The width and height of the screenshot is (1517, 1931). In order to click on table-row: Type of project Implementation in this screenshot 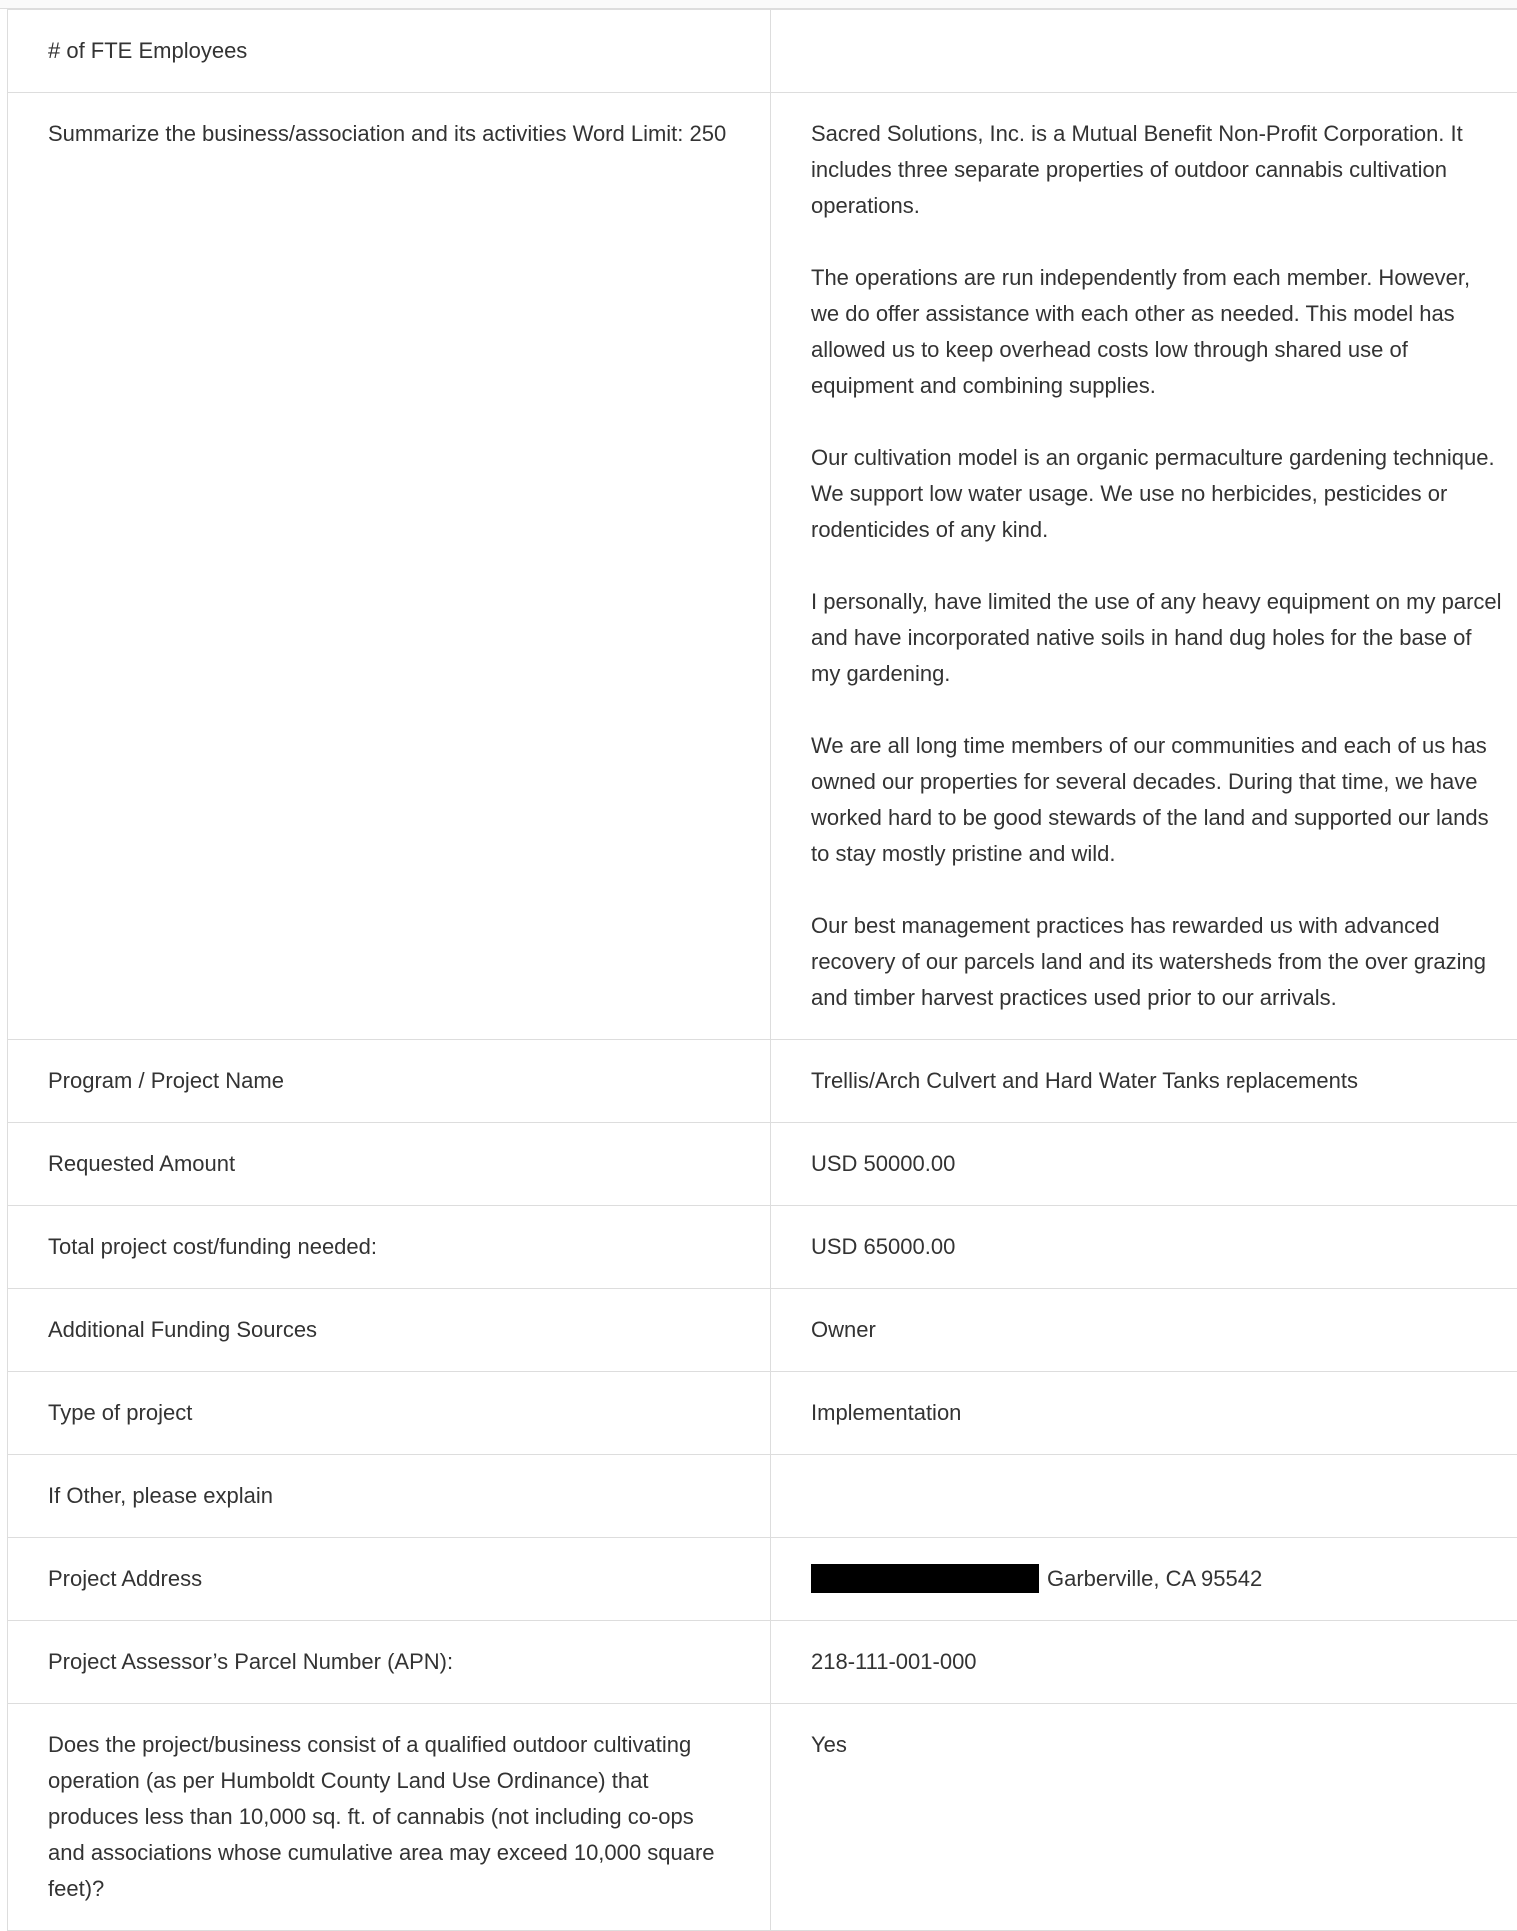, I will do `click(762, 1413)`.